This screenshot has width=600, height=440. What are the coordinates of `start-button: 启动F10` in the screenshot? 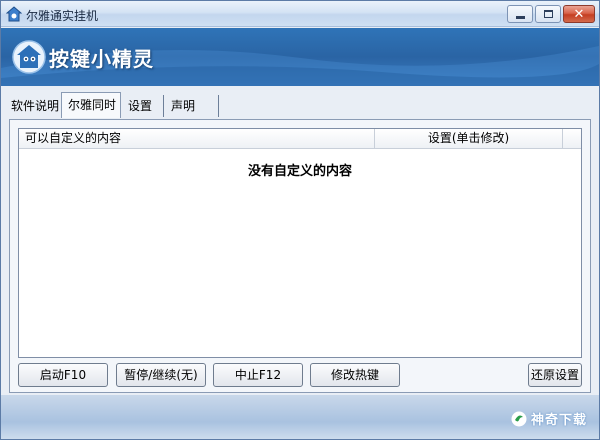 It's located at (63, 375).